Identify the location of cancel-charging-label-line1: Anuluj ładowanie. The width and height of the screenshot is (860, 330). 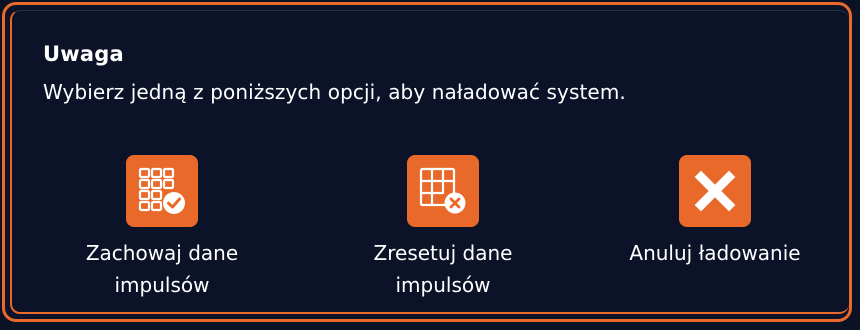
(715, 253).